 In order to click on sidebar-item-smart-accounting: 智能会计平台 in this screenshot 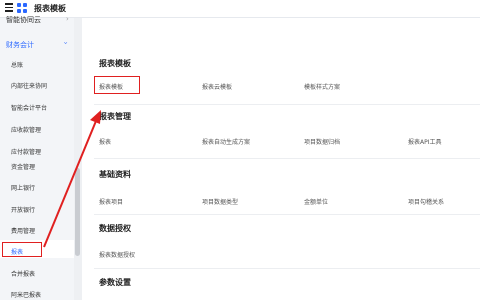, I will do `click(29, 107)`.